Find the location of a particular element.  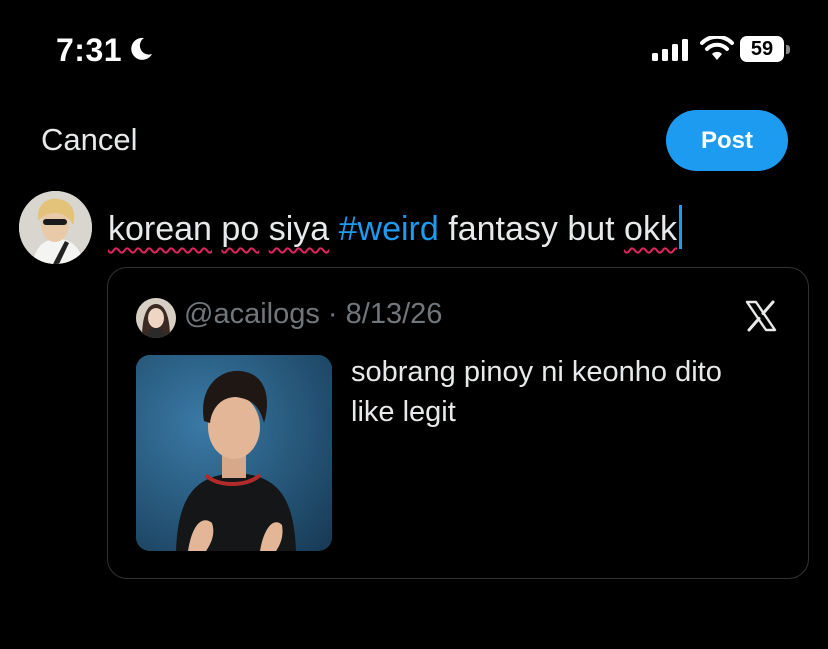

hashtag: #weird is located at coordinates (389, 229).